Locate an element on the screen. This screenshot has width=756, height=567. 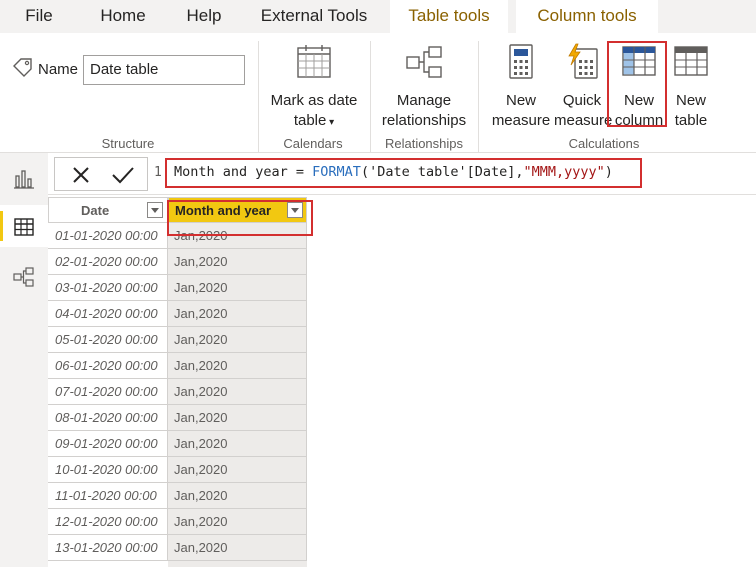
quick-measure-button: Quick measure is located at coordinates (583, 87).